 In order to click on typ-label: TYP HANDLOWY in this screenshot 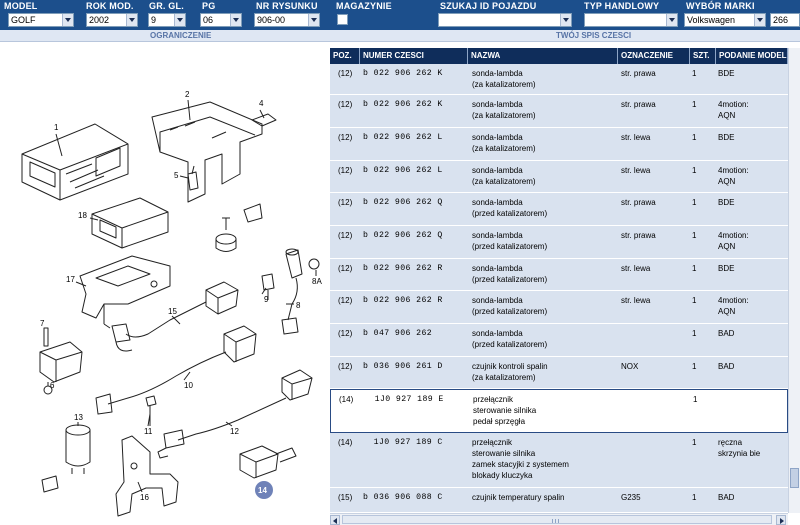, I will do `click(622, 6)`.